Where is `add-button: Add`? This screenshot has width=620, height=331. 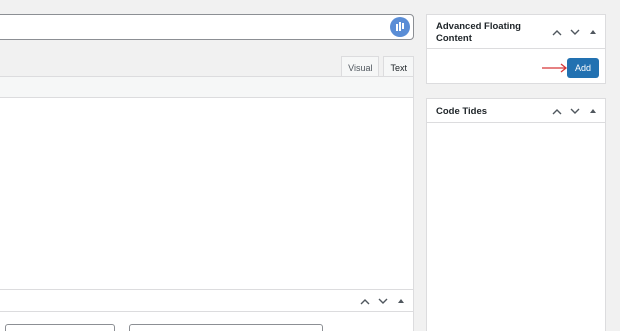
add-button: Add is located at coordinates (583, 68).